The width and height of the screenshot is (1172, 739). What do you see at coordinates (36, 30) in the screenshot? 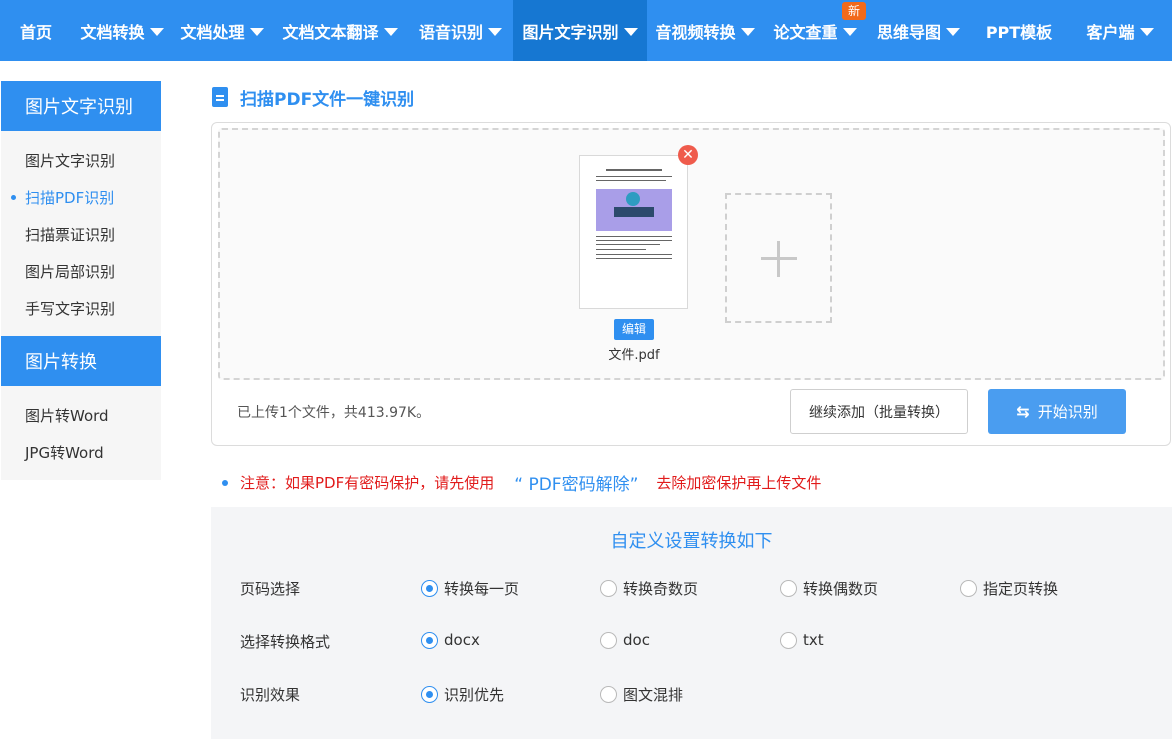
I see `nav-home: 首页` at bounding box center [36, 30].